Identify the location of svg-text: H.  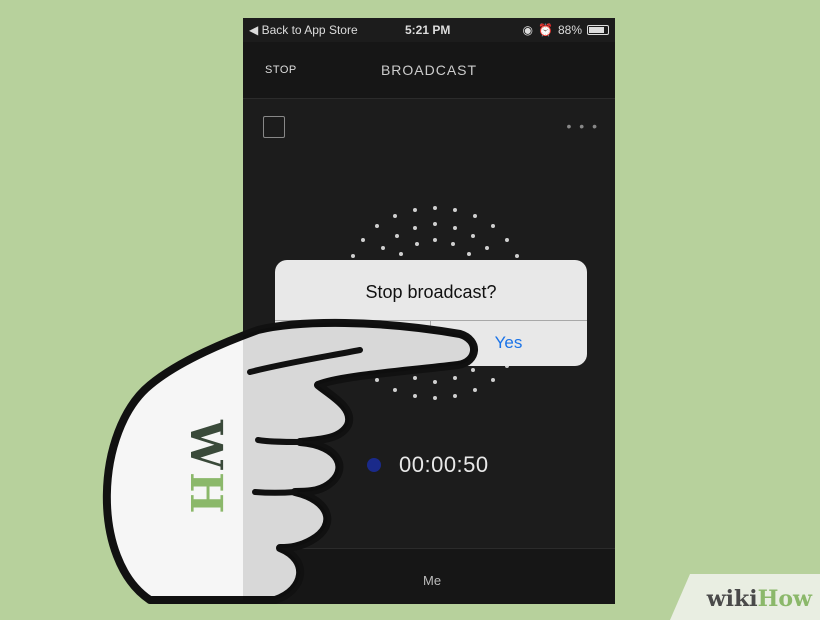
(205, 493).